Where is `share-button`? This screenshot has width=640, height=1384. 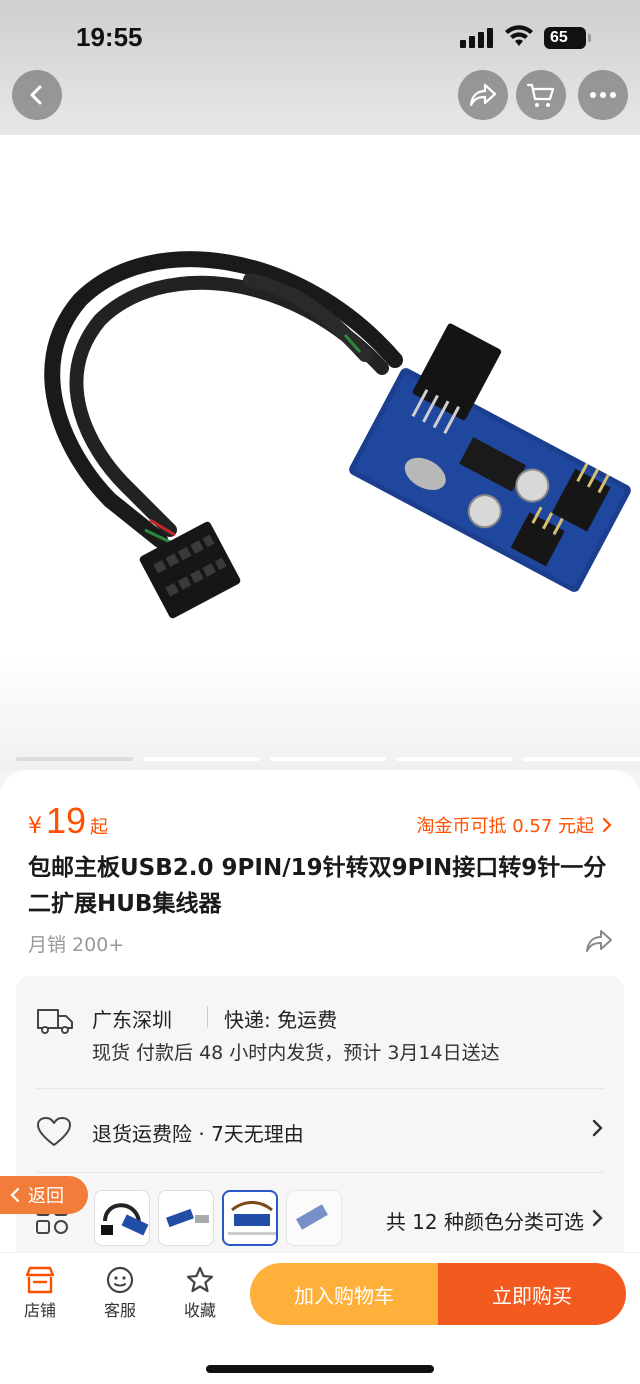 share-button is located at coordinates (483, 95).